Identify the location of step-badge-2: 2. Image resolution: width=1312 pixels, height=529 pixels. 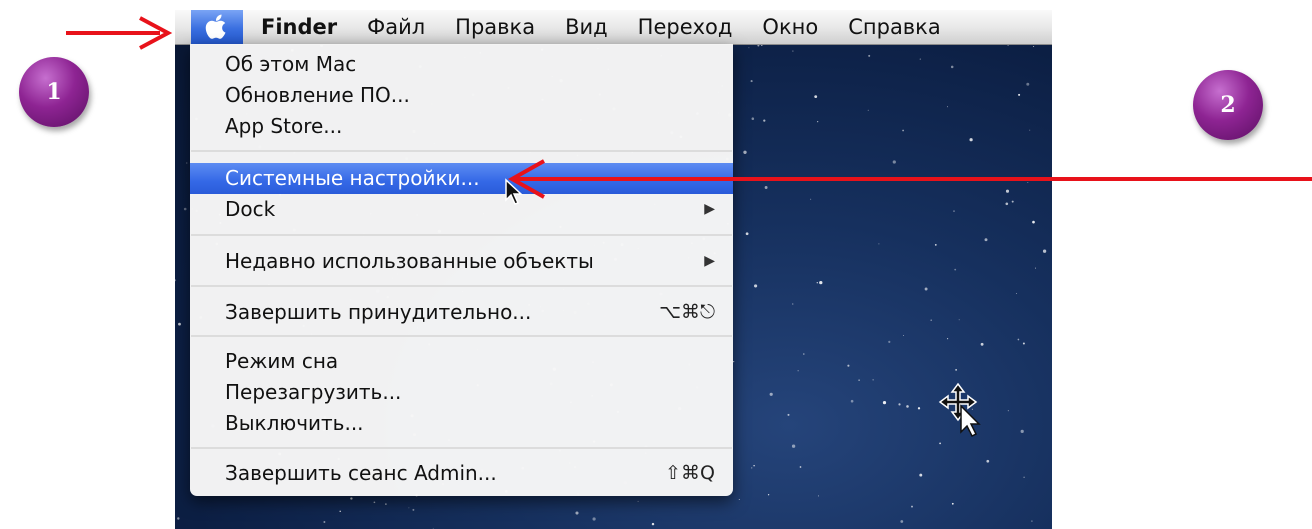
(1228, 105).